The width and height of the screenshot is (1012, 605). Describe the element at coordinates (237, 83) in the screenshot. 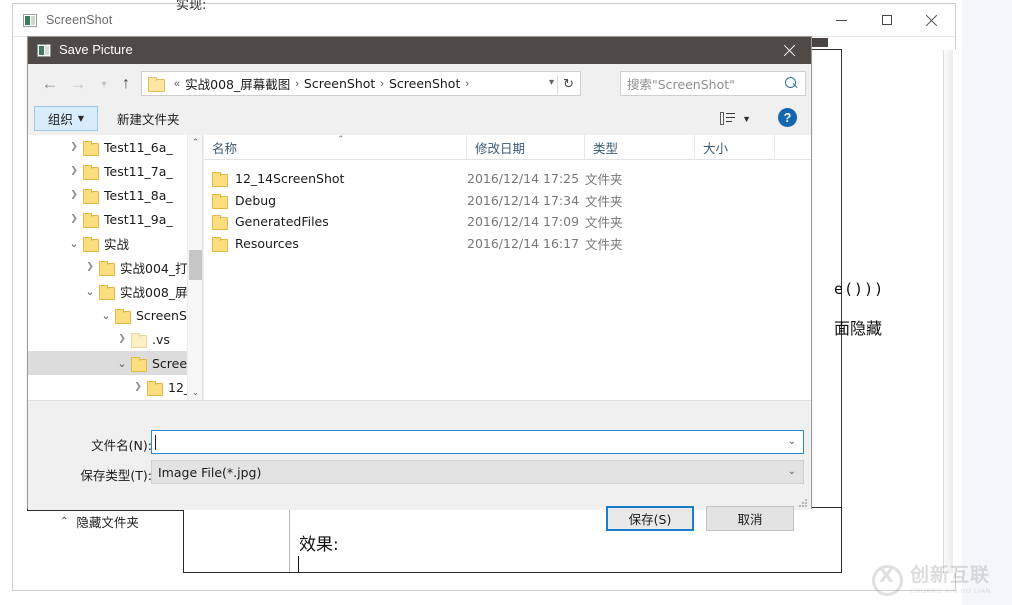

I see `breadcrumb-item-0: 实战008_屏幕截图` at that location.